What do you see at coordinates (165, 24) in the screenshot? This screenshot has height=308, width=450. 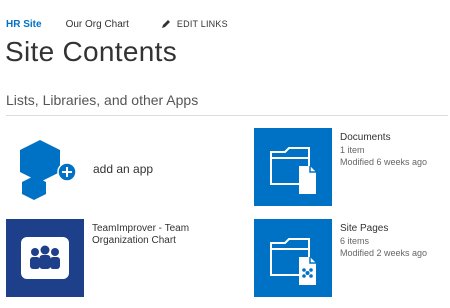 I see `pencil-icon` at bounding box center [165, 24].